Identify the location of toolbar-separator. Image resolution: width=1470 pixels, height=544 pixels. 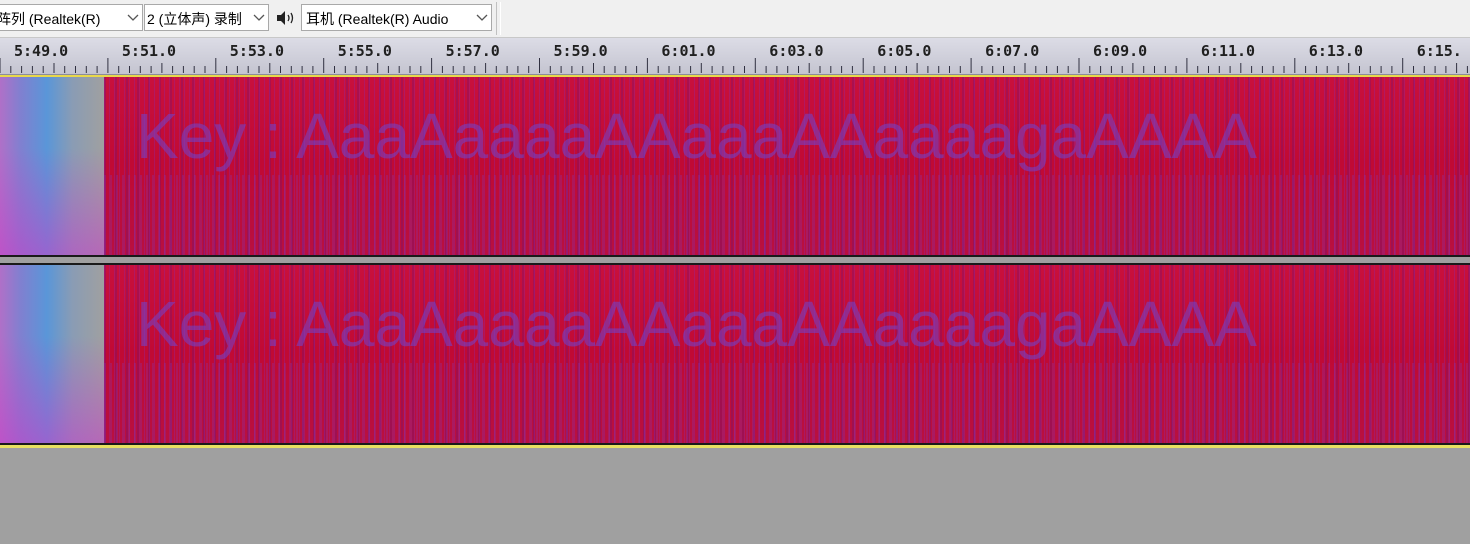
(498, 18).